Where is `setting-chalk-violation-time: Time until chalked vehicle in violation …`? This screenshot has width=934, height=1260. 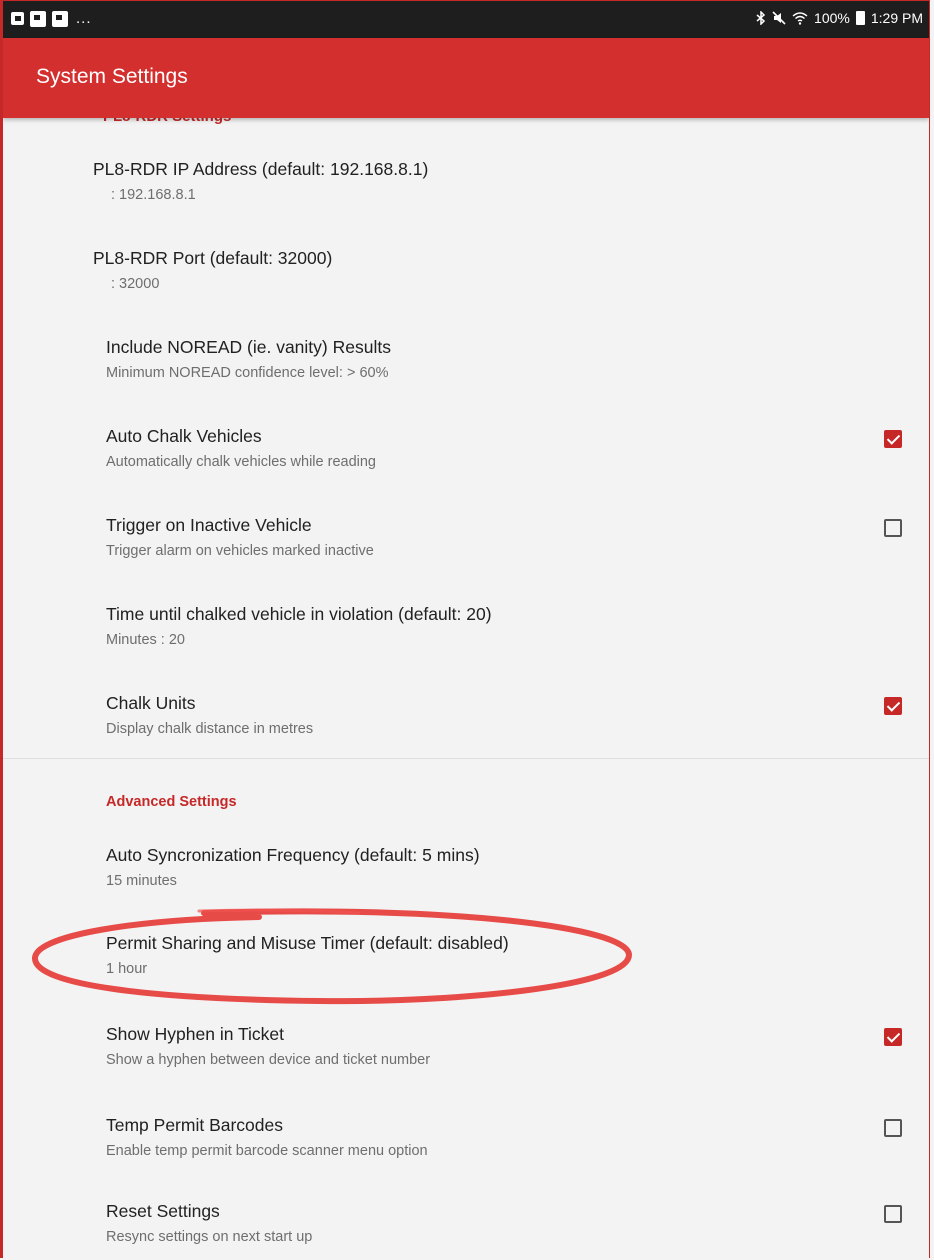 setting-chalk-violation-time: Time until chalked vehicle in violation … is located at coordinates (466, 644).